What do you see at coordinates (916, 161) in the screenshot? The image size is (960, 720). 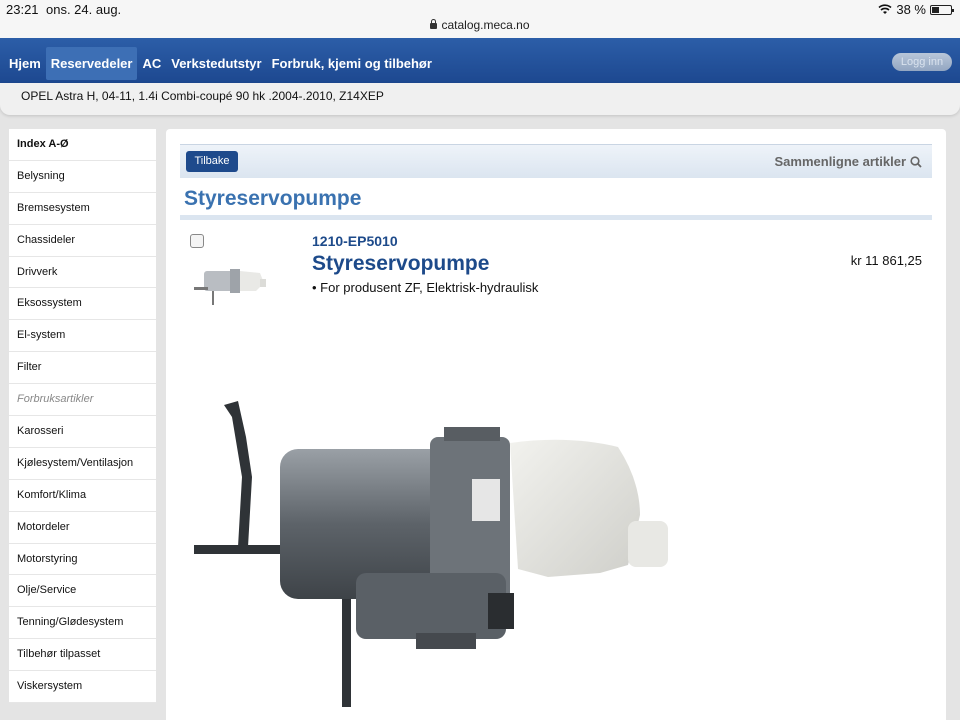 I see `search-icon` at bounding box center [916, 161].